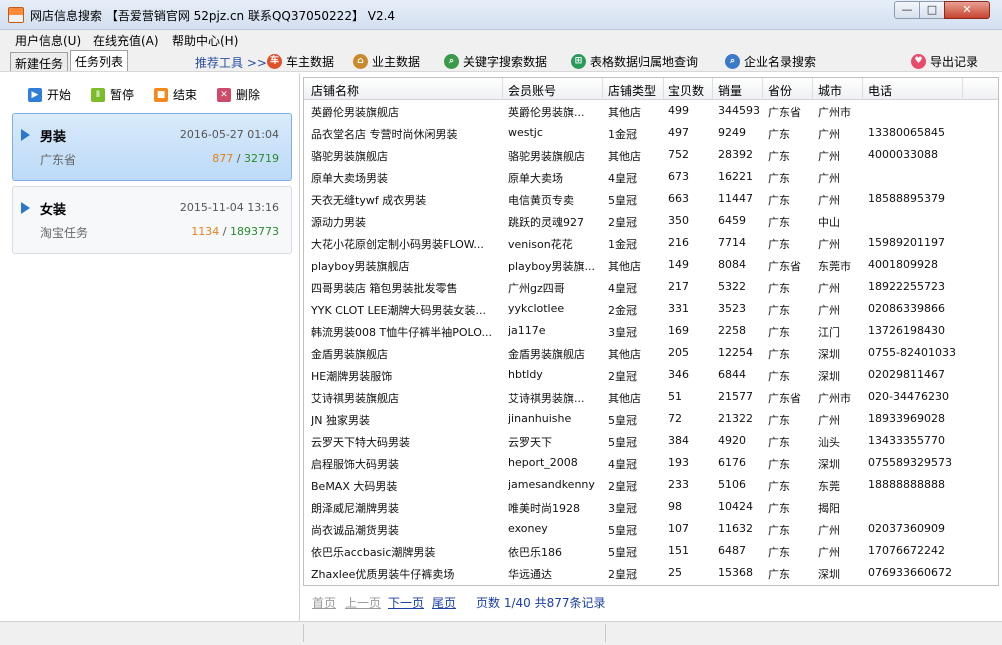 Image resolution: width=1002 pixels, height=645 pixels. What do you see at coordinates (152, 220) in the screenshot?
I see `task-item: 女装 2015-11-04 13:16 淘宝任务 1134 / 1893773` at bounding box center [152, 220].